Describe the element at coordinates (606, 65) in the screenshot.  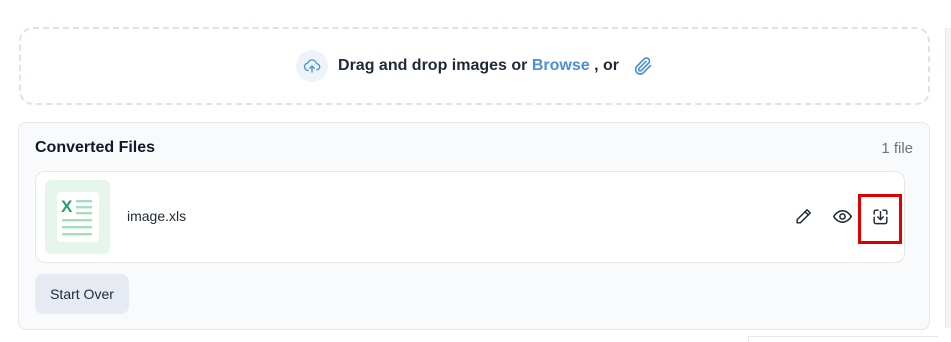
I see `dropzone-suffix: , or` at that location.